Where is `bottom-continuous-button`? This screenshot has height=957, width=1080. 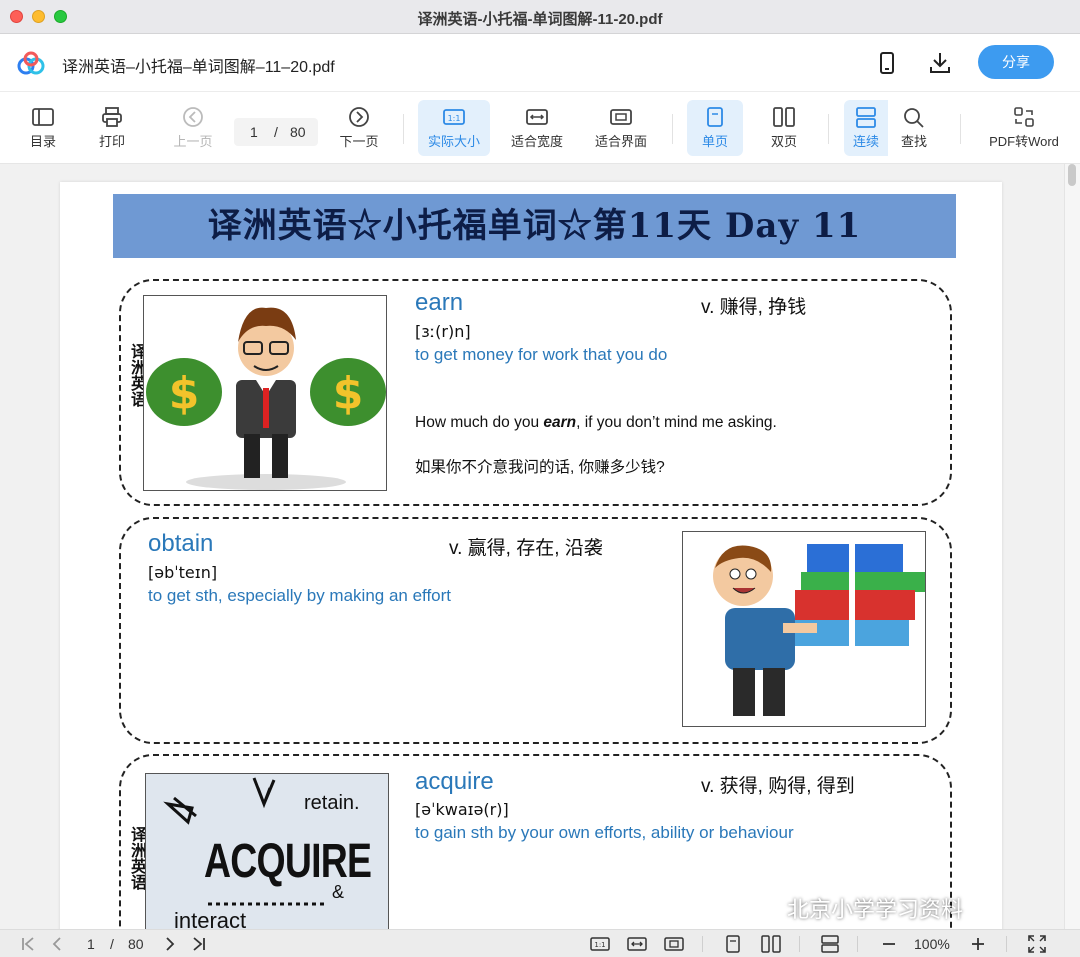
bottom-continuous-button is located at coordinates (830, 944).